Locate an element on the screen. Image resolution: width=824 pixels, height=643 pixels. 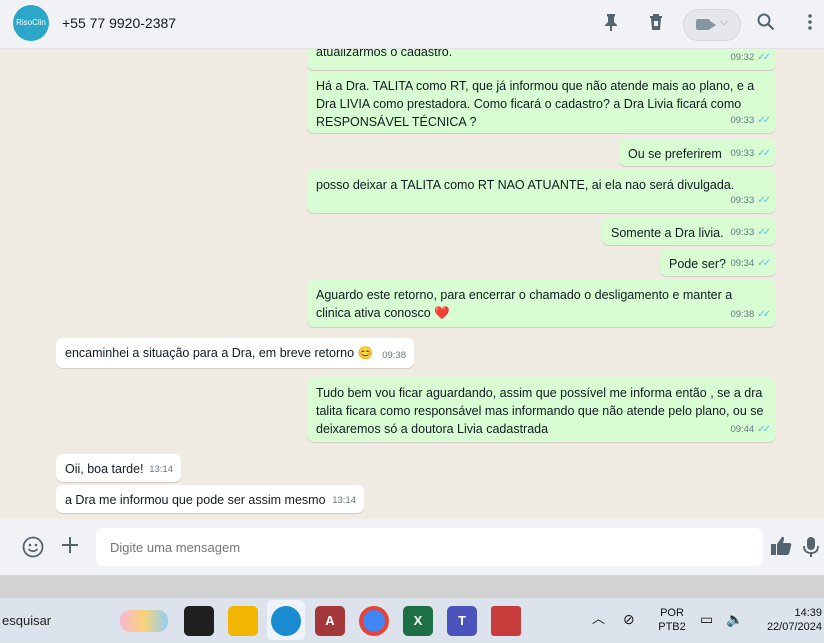
message-text: Oii, boa tarde! is located at coordinates (104, 469).